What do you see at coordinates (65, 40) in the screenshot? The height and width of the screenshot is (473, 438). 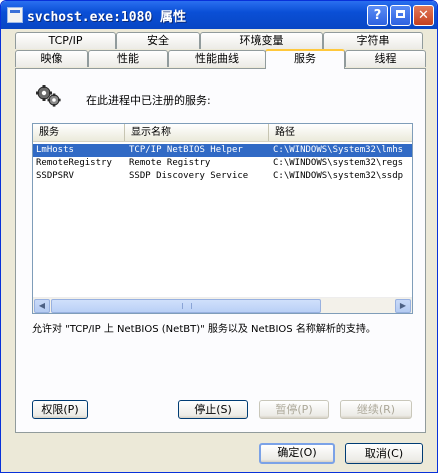 I see `tab-tcpip: TCP/IP` at bounding box center [65, 40].